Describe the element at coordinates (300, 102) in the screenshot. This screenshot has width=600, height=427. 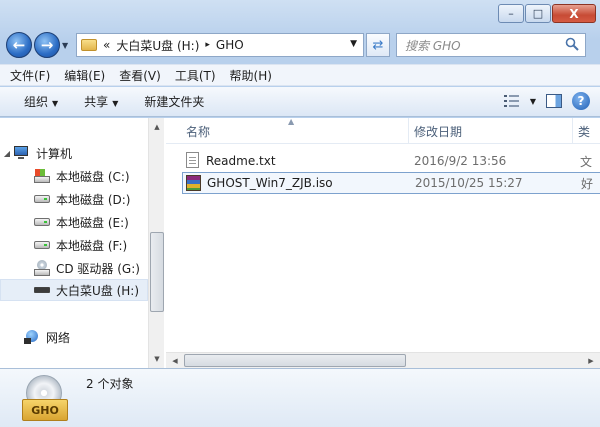
I see `command-bar: 组织 ▼ 共享 ▼ 新建文件夹 ▼ ?` at that location.